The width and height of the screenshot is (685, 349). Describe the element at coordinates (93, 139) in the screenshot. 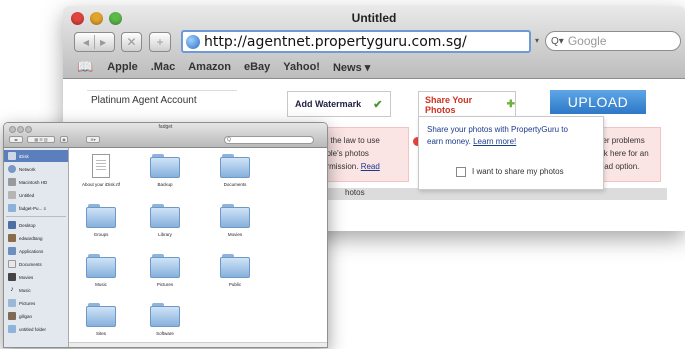

I see `action-menu-button: ✲▾` at that location.